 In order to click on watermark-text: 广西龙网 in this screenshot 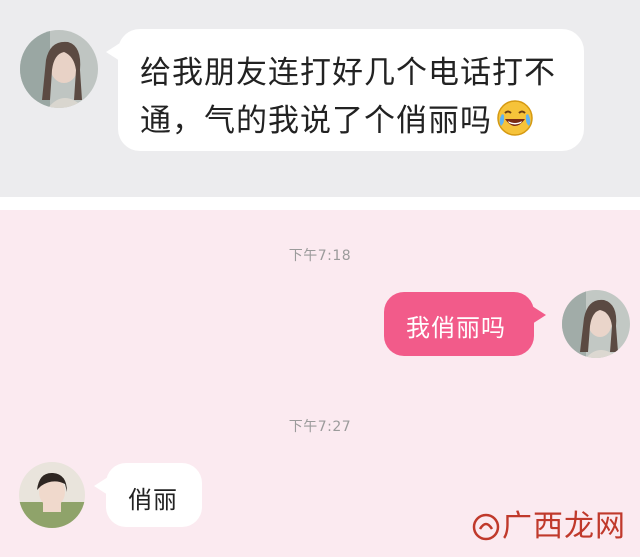, I will do `click(564, 526)`.